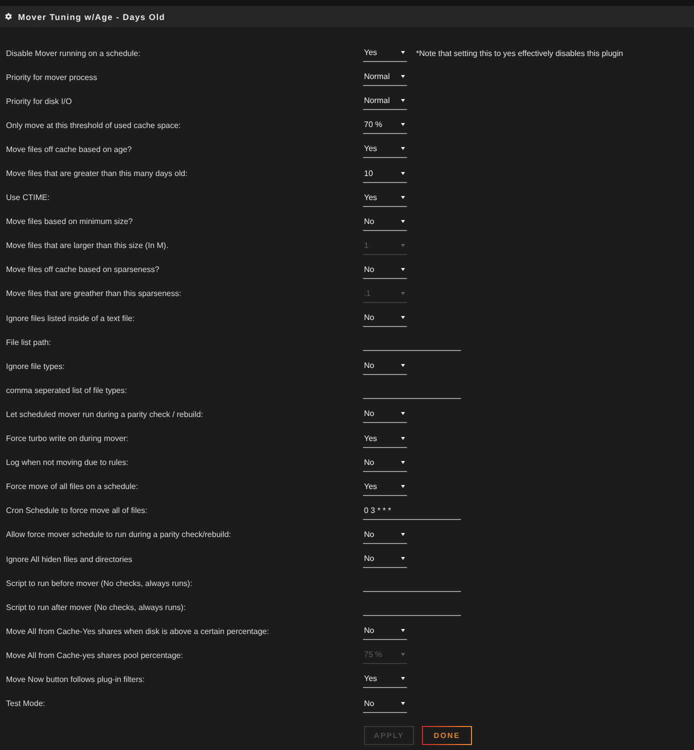 This screenshot has height=750, width=694. Describe the element at coordinates (99, 583) in the screenshot. I see `setting-label: Script to run before mover (No checks, always runs):` at that location.